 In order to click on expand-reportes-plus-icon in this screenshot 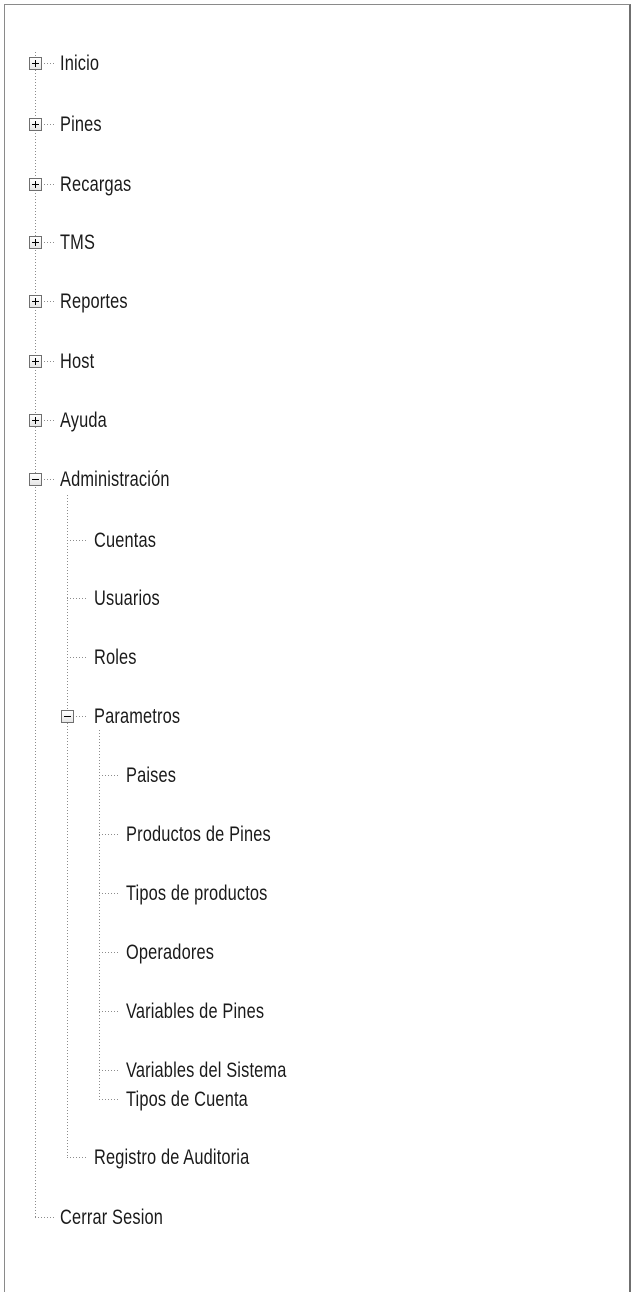, I will do `click(35, 301)`.